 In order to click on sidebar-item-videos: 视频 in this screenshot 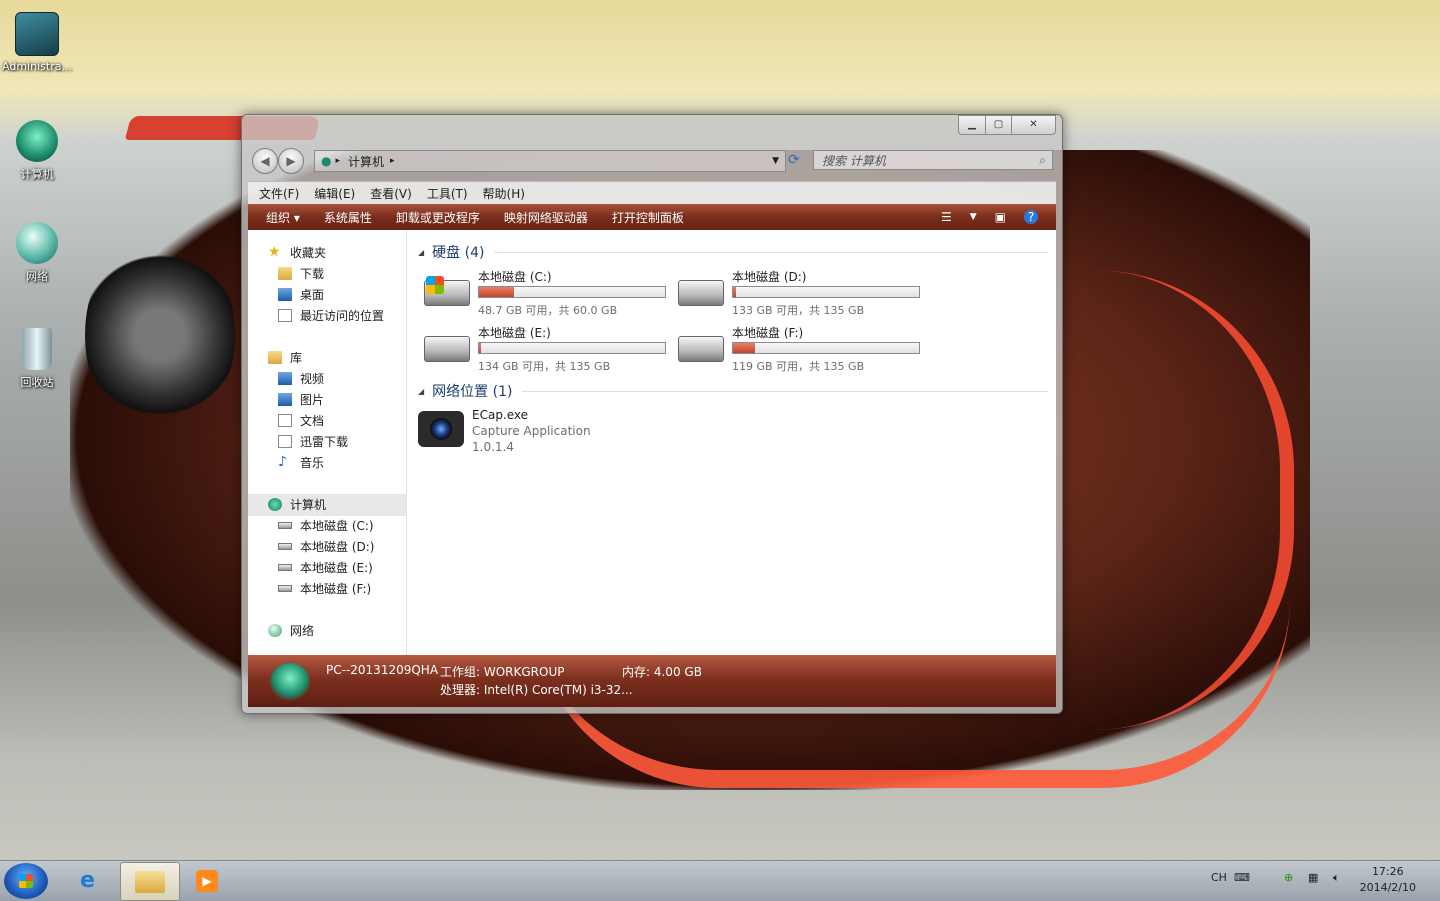, I will do `click(301, 378)`.